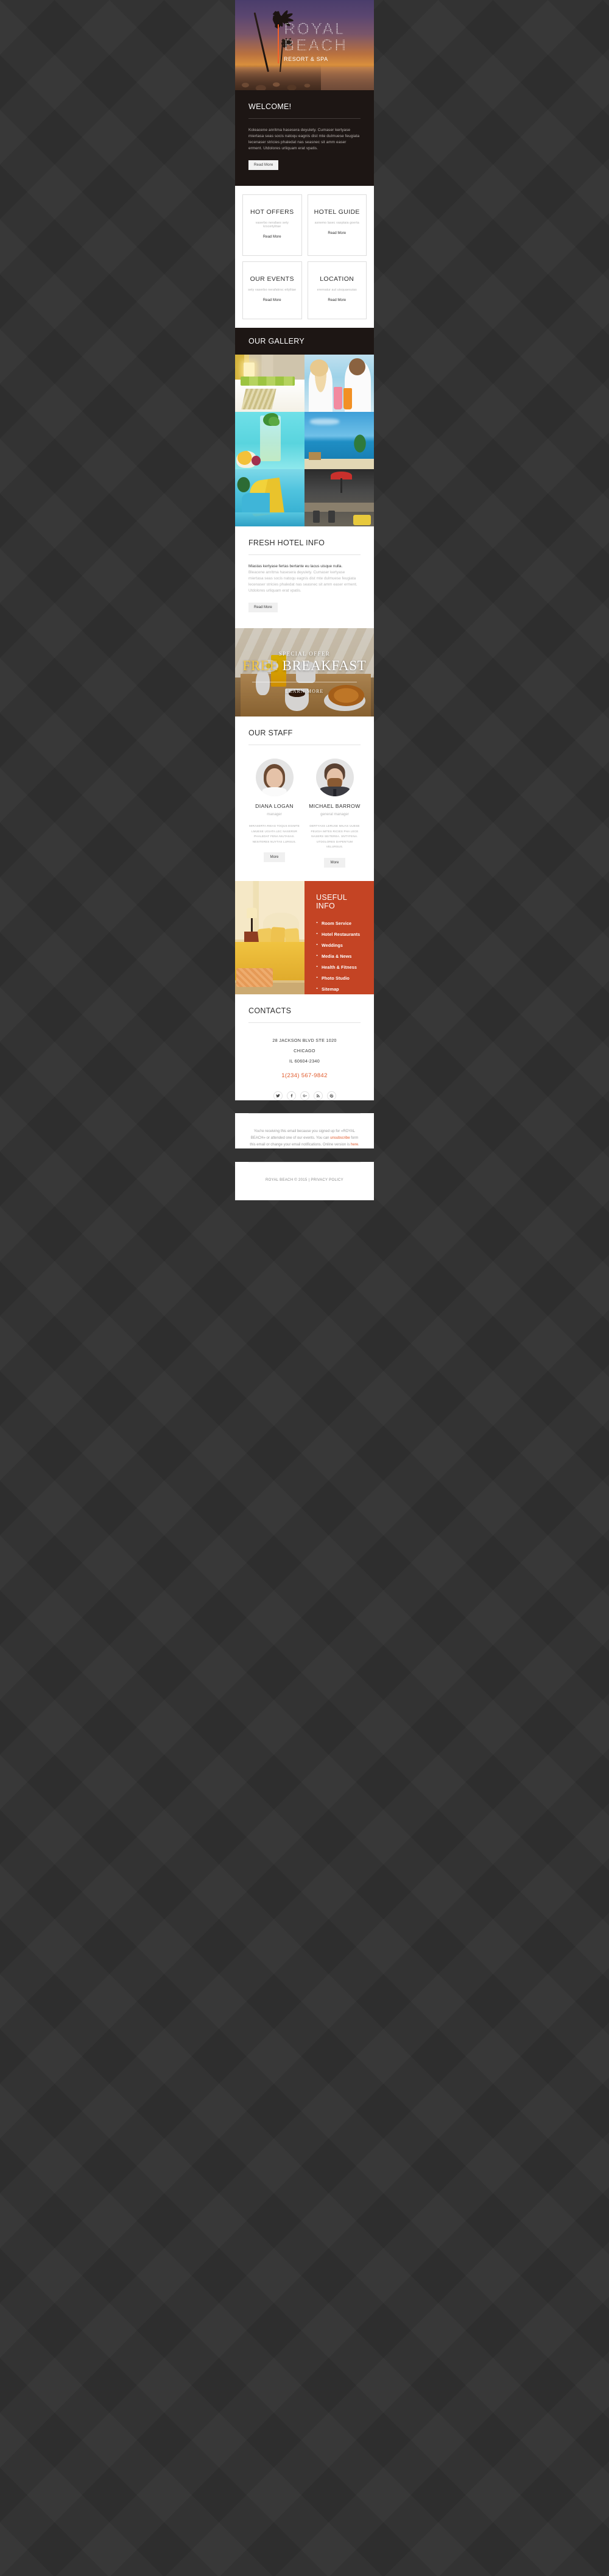 The width and height of the screenshot is (609, 2576). Describe the element at coordinates (331, 1095) in the screenshot. I see `pinterest-icon` at that location.